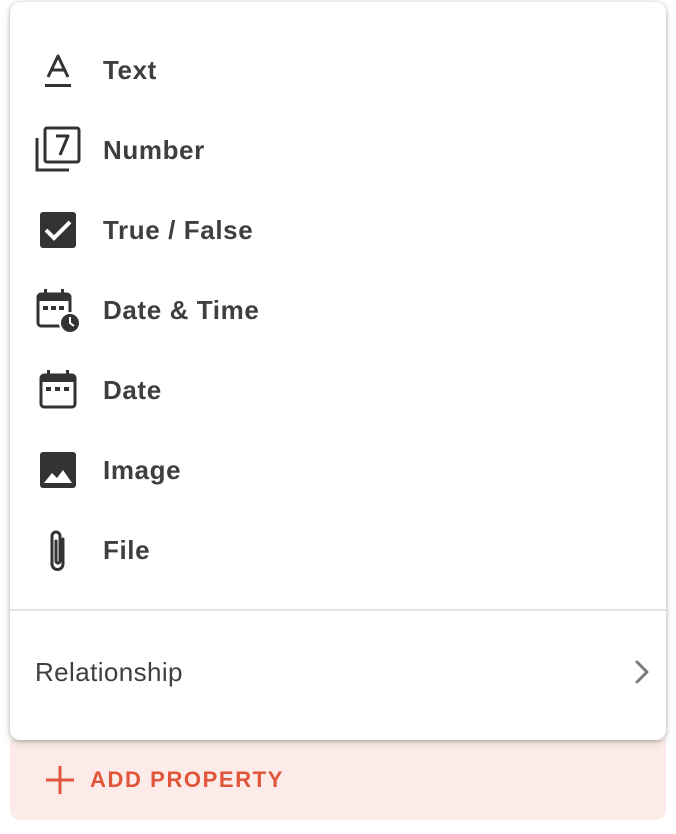 The height and width of the screenshot is (834, 676). What do you see at coordinates (338, 550) in the screenshot?
I see `menu-item-file: File` at bounding box center [338, 550].